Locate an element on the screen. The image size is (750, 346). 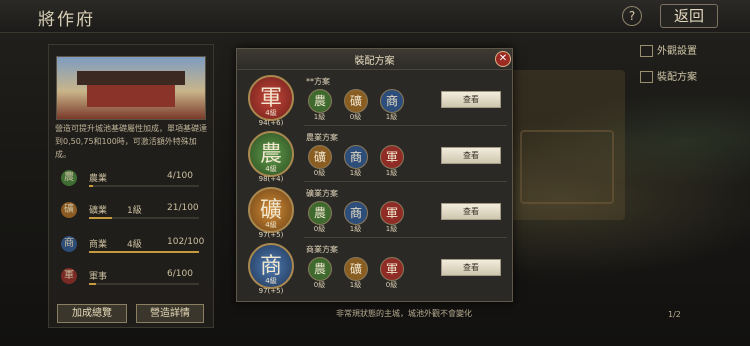
stat-level: 4級 is located at coordinates (134, 245).